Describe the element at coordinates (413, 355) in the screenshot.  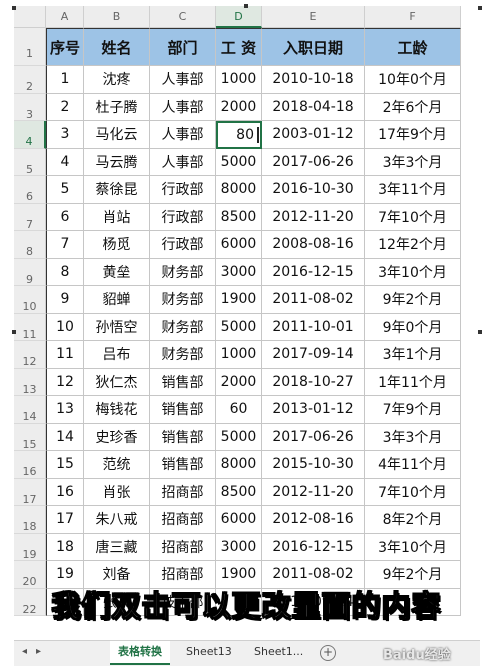
I see `table-cell: 3年1个月` at that location.